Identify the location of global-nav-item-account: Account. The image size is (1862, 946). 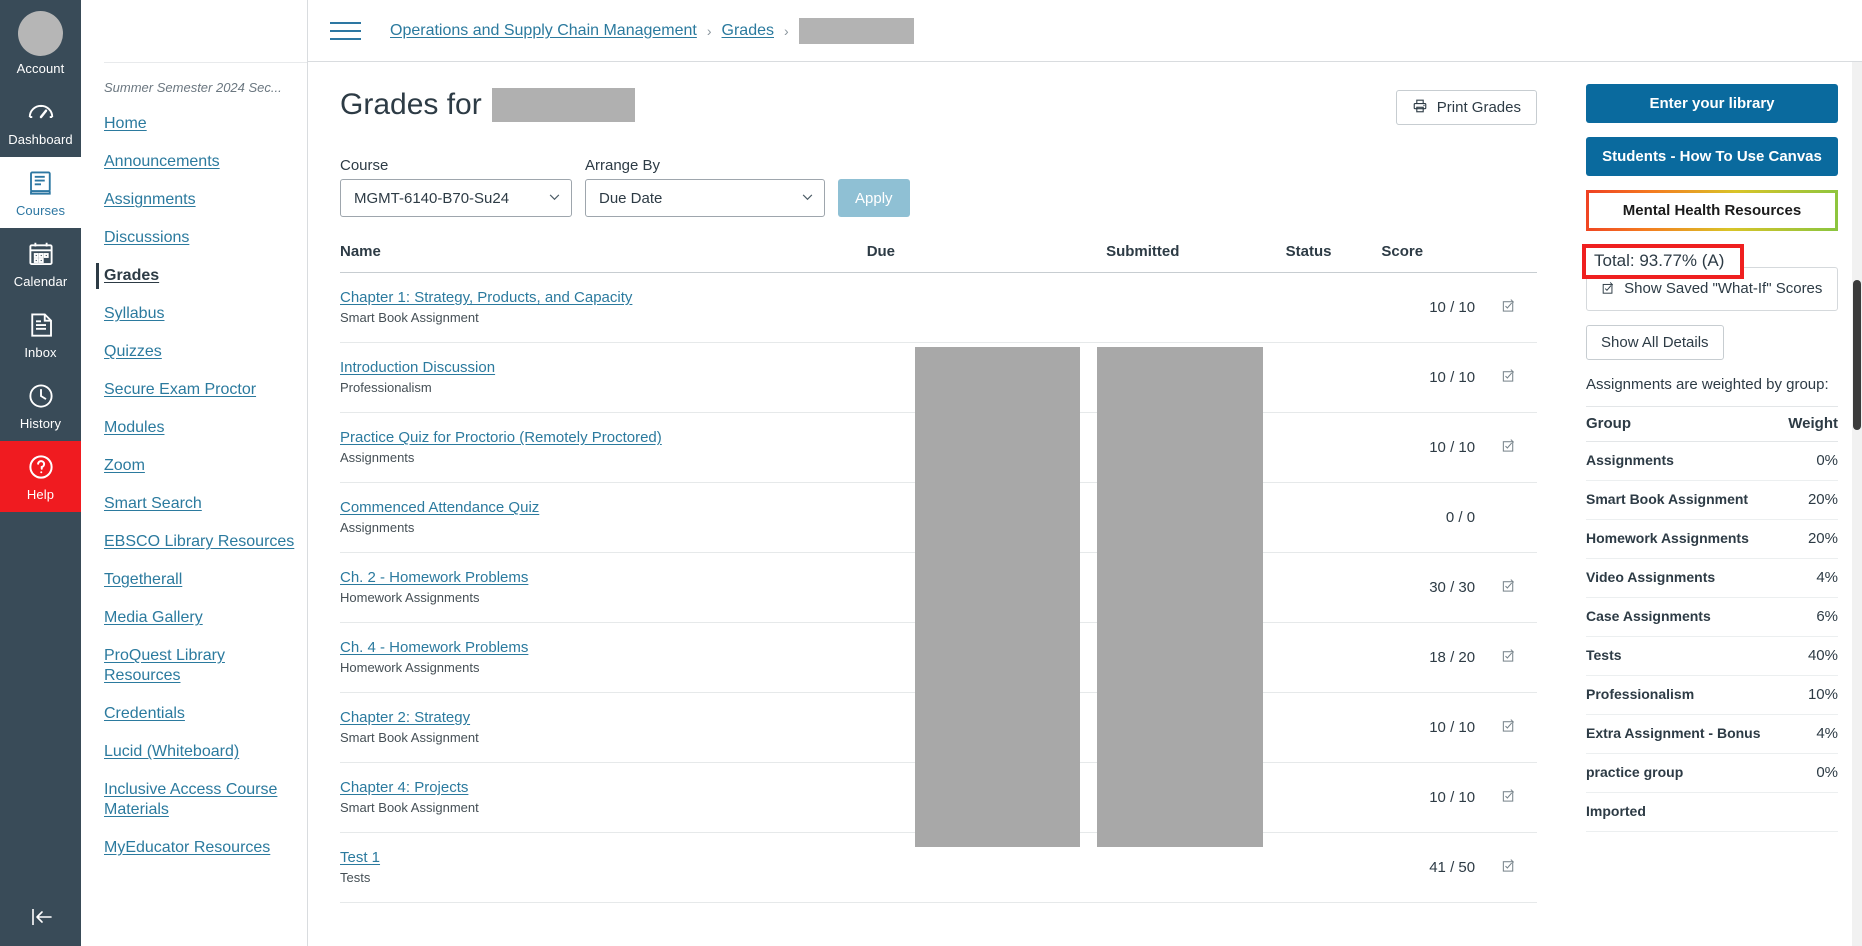
(40, 43).